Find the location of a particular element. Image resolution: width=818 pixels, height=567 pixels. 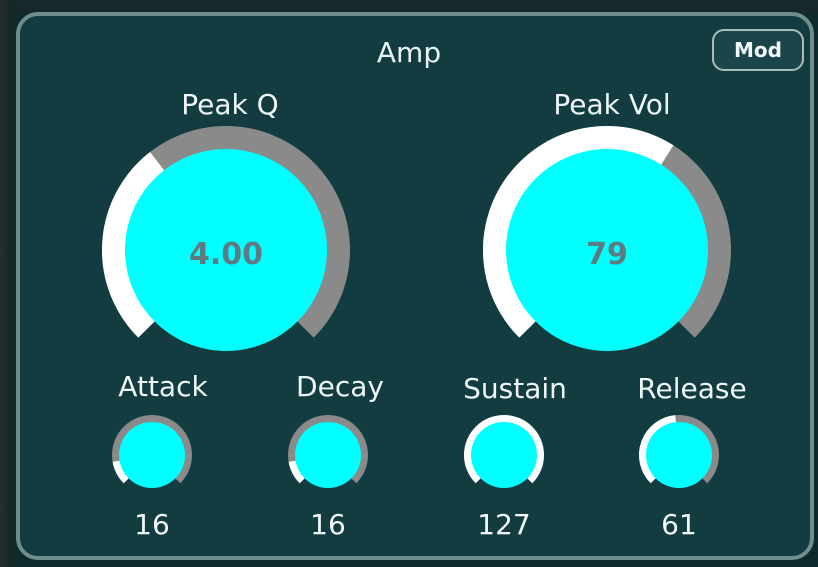

sustain-value: 127 is located at coordinates (504, 524).